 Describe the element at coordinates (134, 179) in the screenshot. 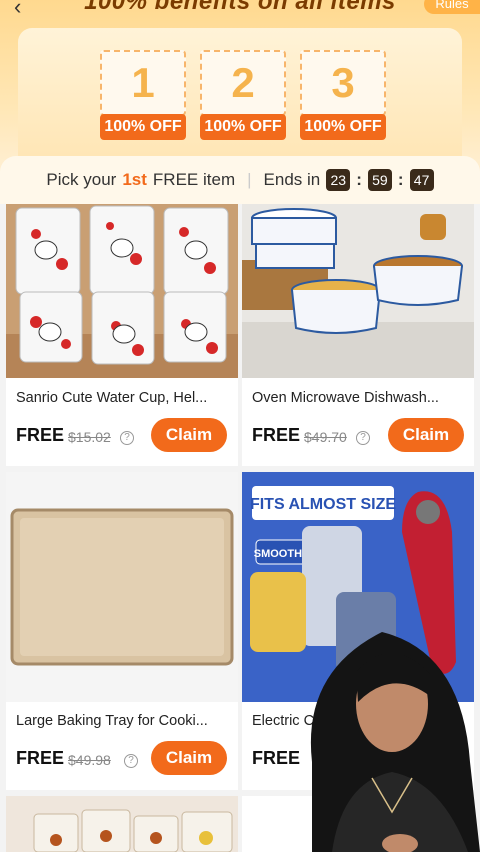

I see `pick-ordinal: 1st` at that location.